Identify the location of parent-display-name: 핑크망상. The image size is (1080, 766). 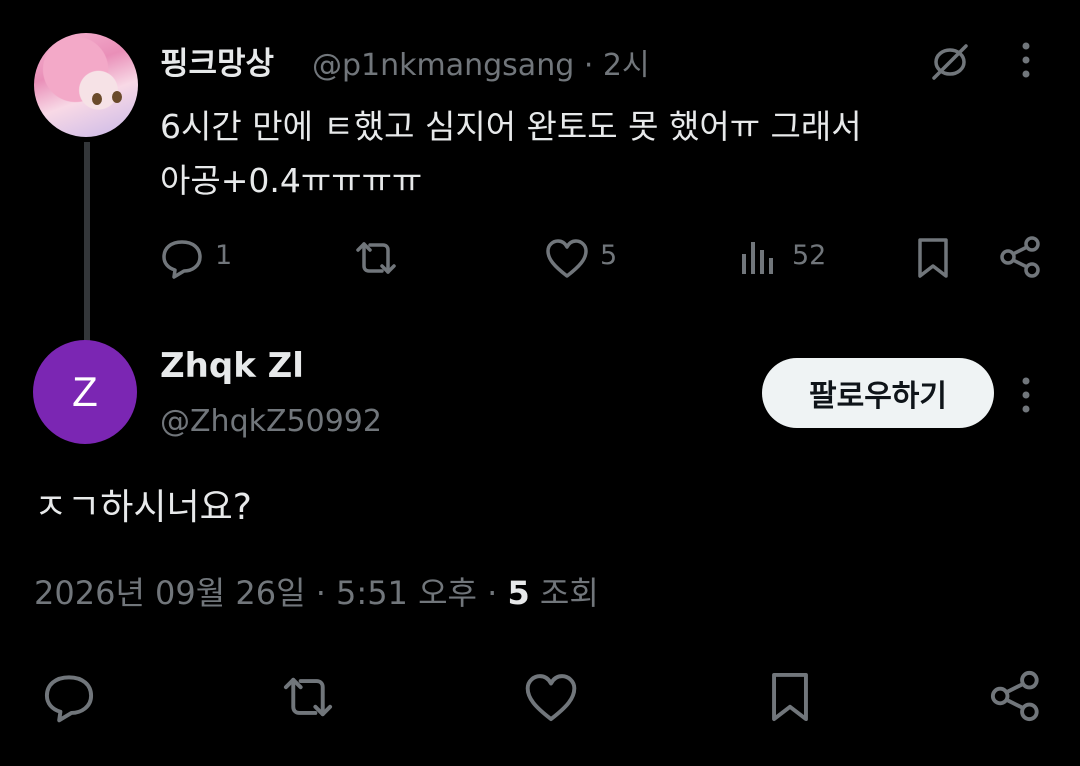
(217, 60).